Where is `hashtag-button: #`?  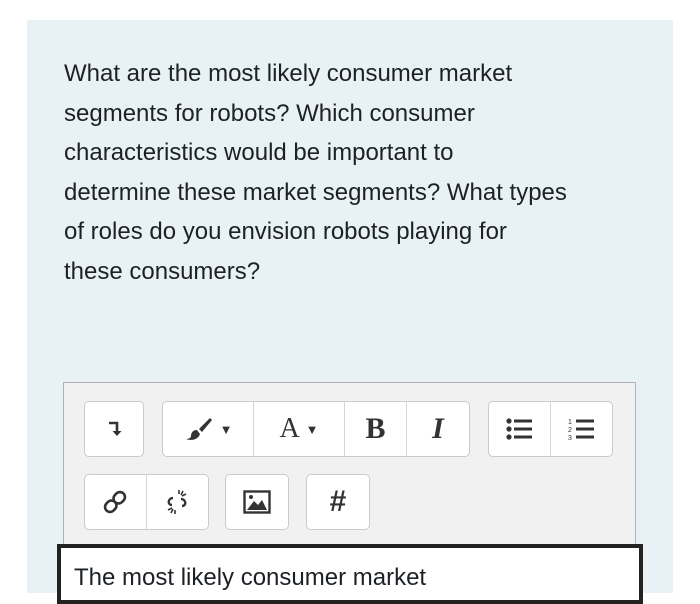 hashtag-button: # is located at coordinates (338, 502).